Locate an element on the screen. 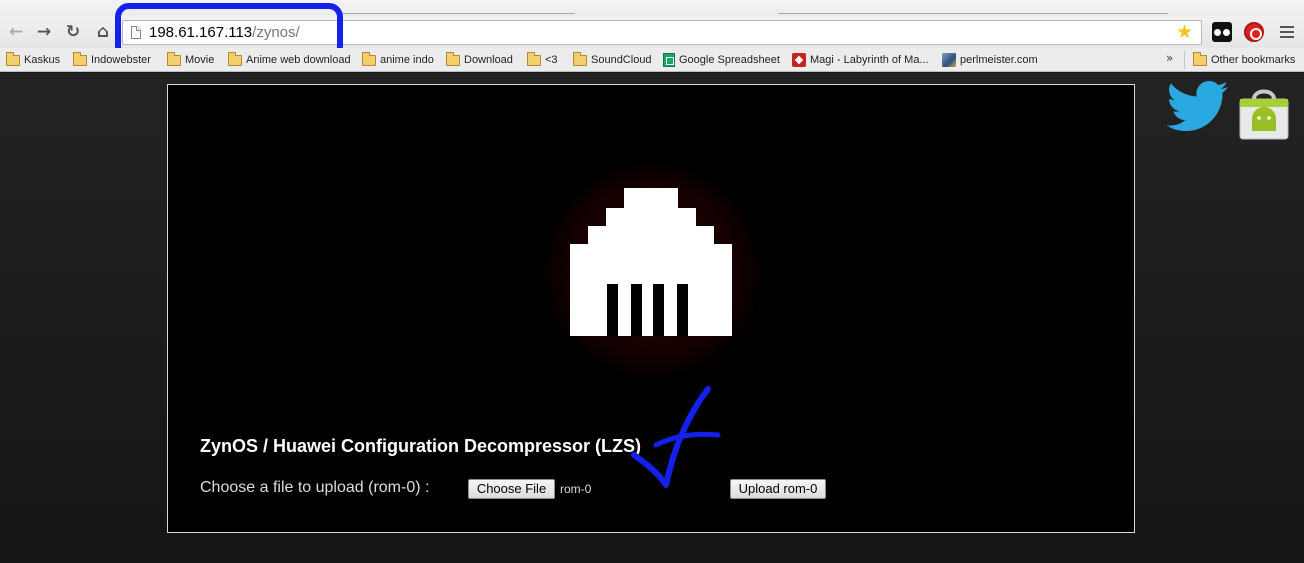 This screenshot has height=563, width=1304. bookmark-item: anime indo is located at coordinates (398, 59).